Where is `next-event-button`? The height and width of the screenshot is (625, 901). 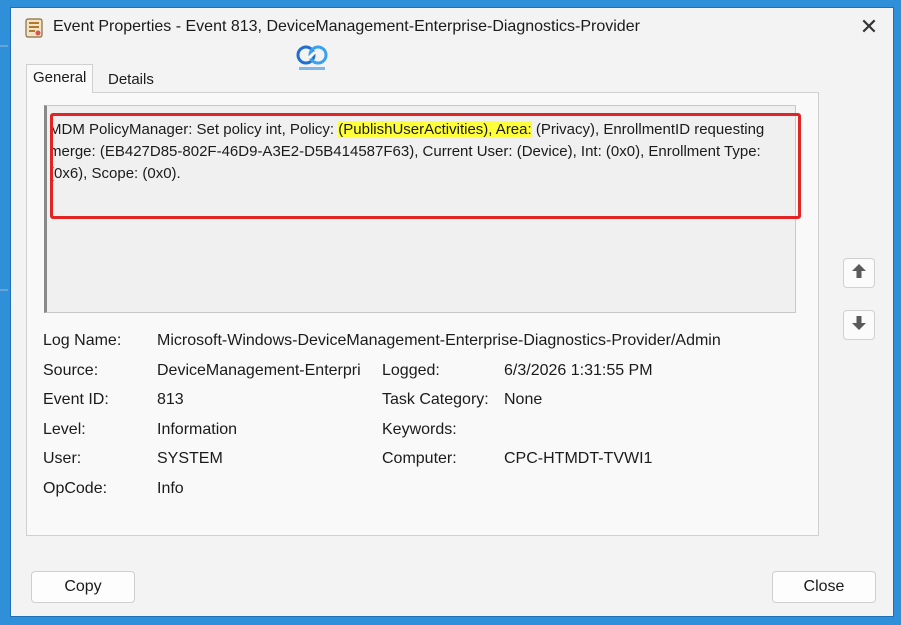 next-event-button is located at coordinates (859, 325).